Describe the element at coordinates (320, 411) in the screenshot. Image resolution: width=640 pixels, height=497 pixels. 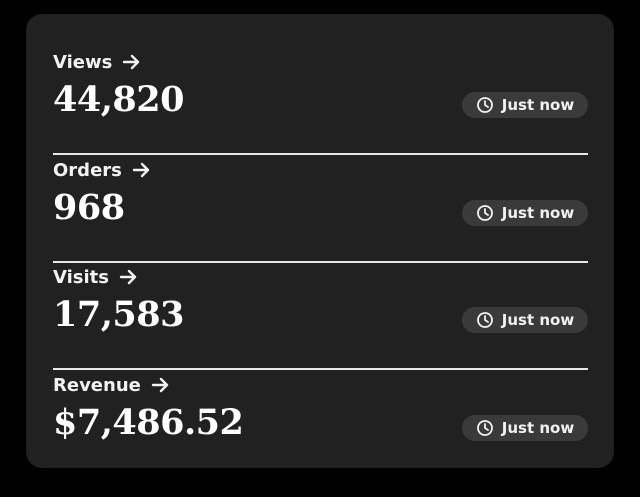
I see `metric-row-revenue: Revenue $7,486.52 Just now` at that location.